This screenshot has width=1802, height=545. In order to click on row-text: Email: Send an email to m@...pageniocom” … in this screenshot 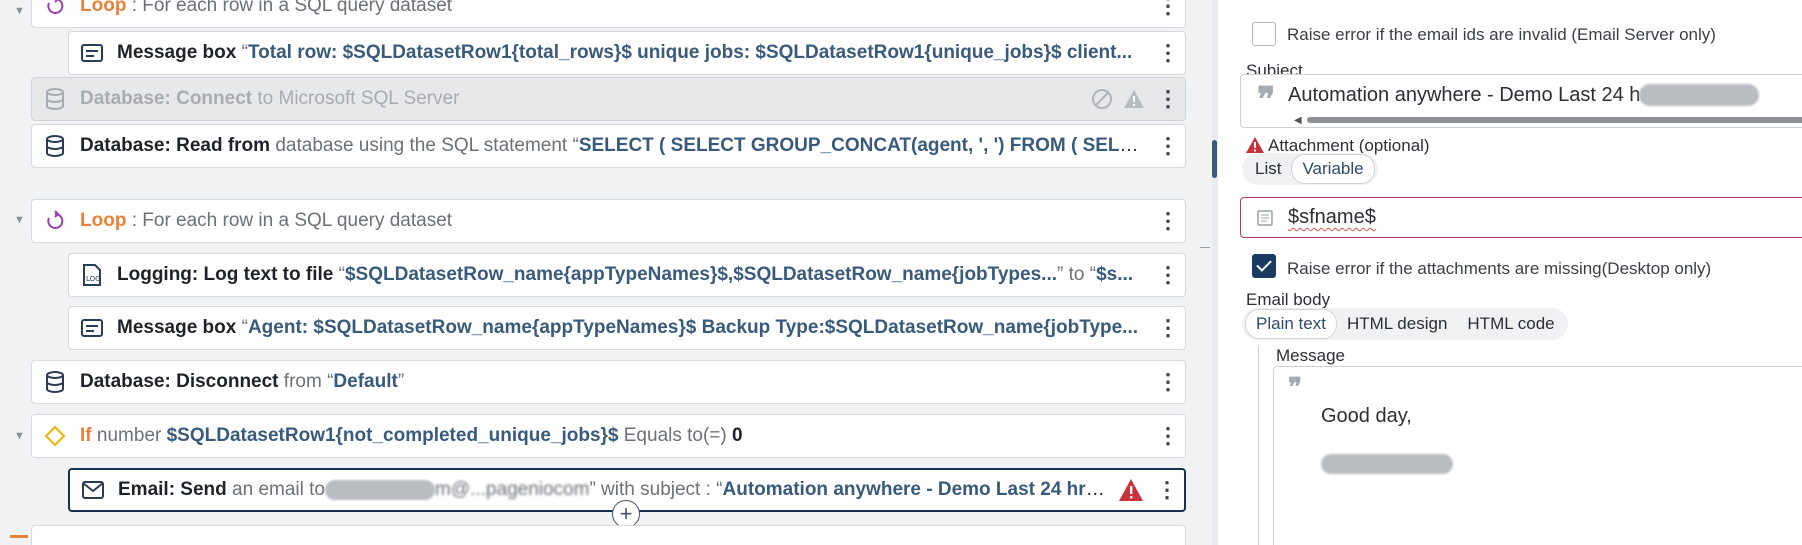, I will do `click(618, 490)`.